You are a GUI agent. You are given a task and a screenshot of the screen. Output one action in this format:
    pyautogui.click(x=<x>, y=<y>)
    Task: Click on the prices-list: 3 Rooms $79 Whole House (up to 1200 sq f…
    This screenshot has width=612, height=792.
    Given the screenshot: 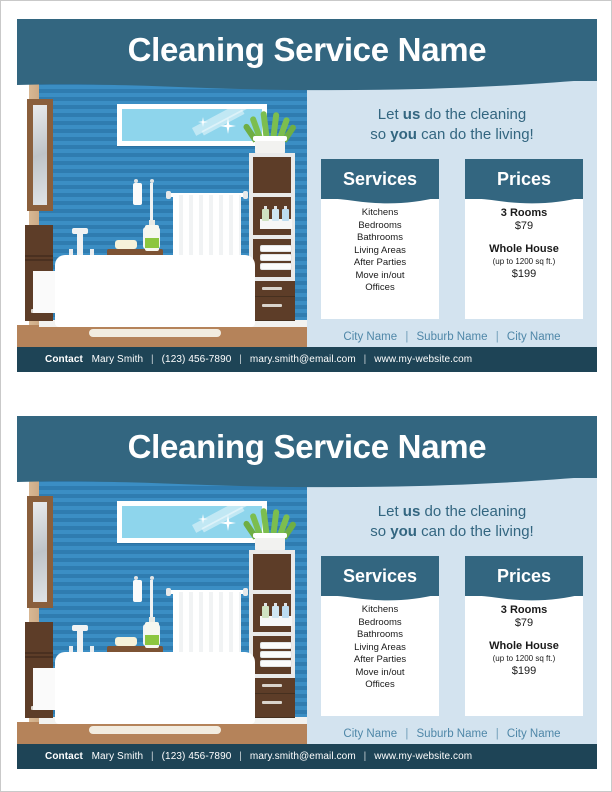 What is the action you would take?
    pyautogui.click(x=524, y=244)
    